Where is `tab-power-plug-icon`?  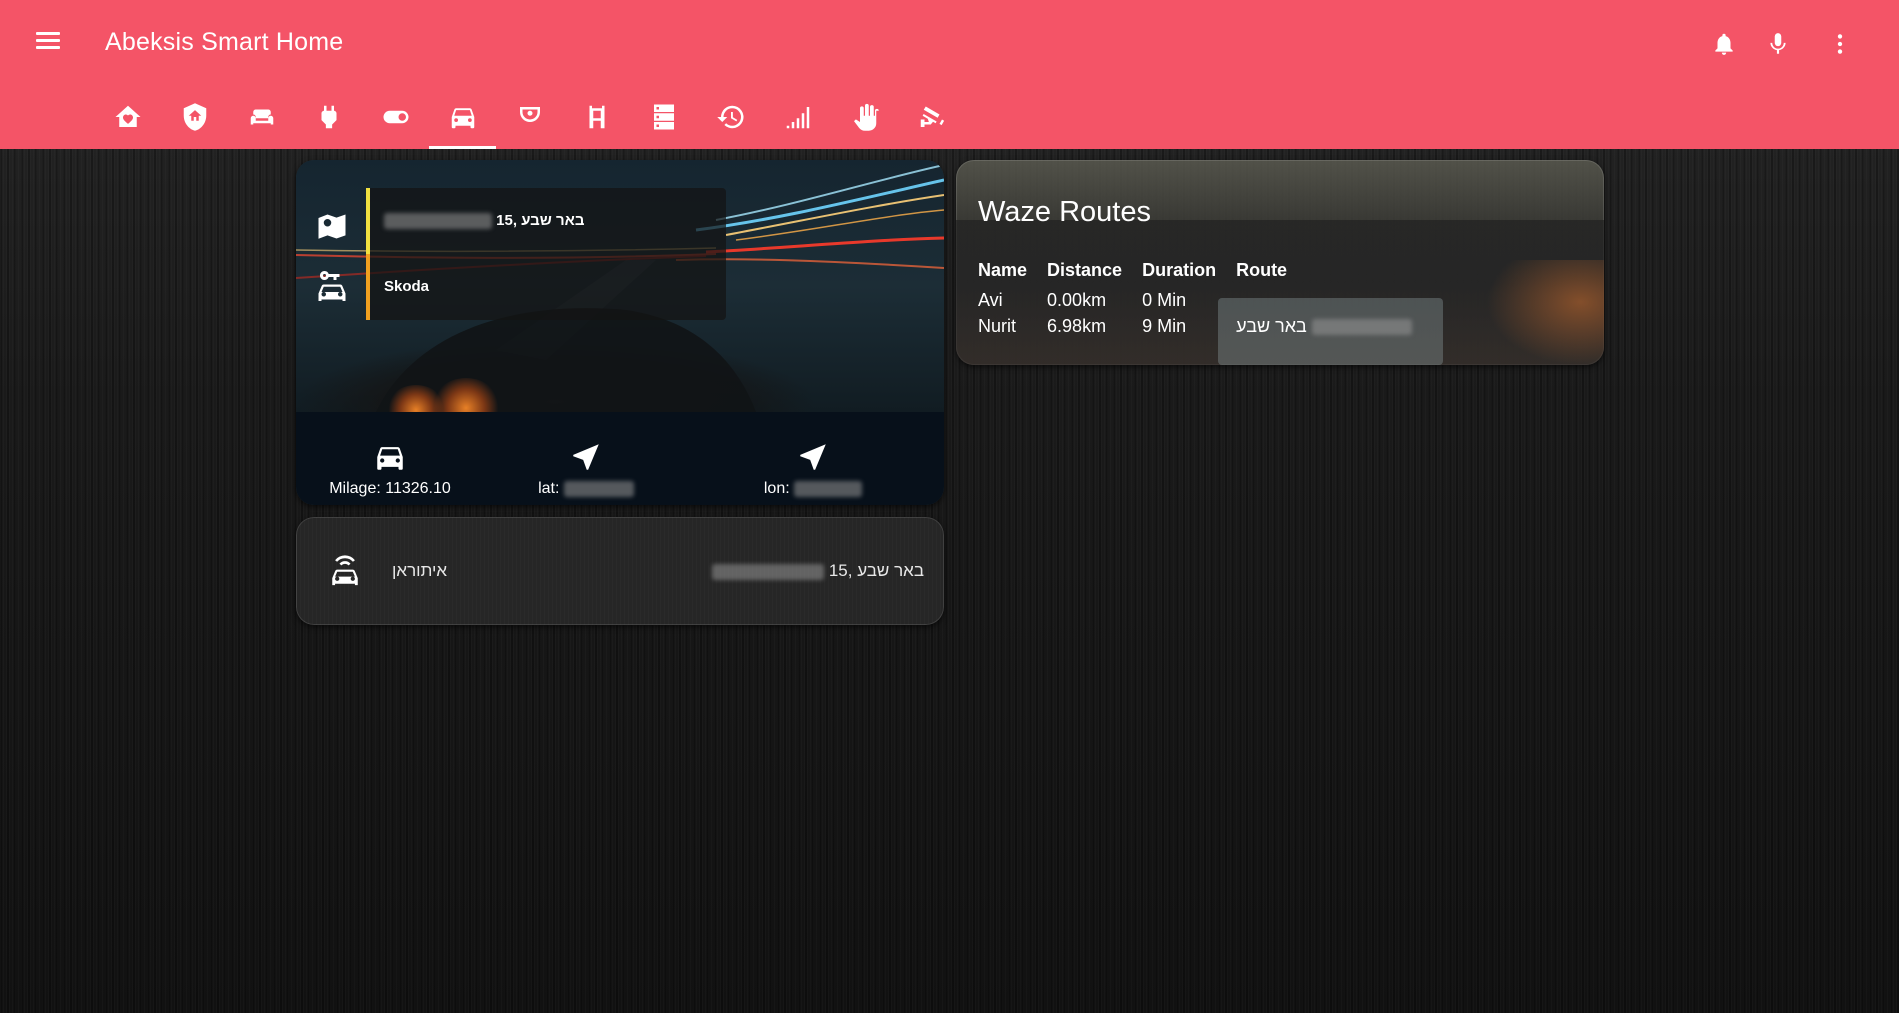 tab-power-plug-icon is located at coordinates (328, 119).